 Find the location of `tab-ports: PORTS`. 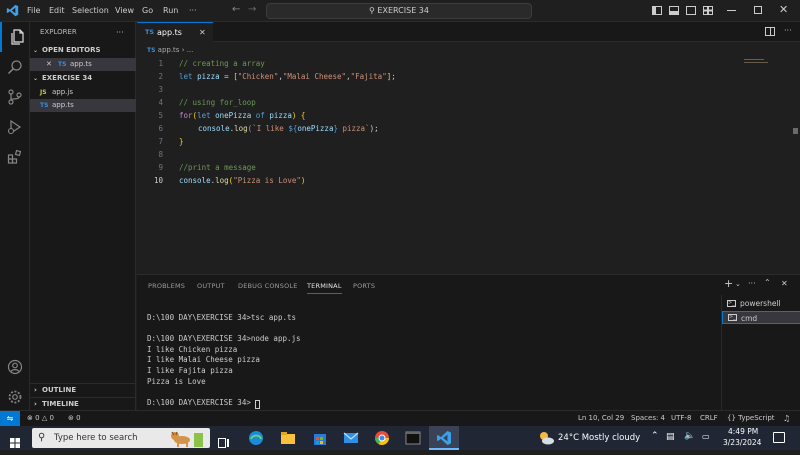

tab-ports: PORTS is located at coordinates (364, 286).